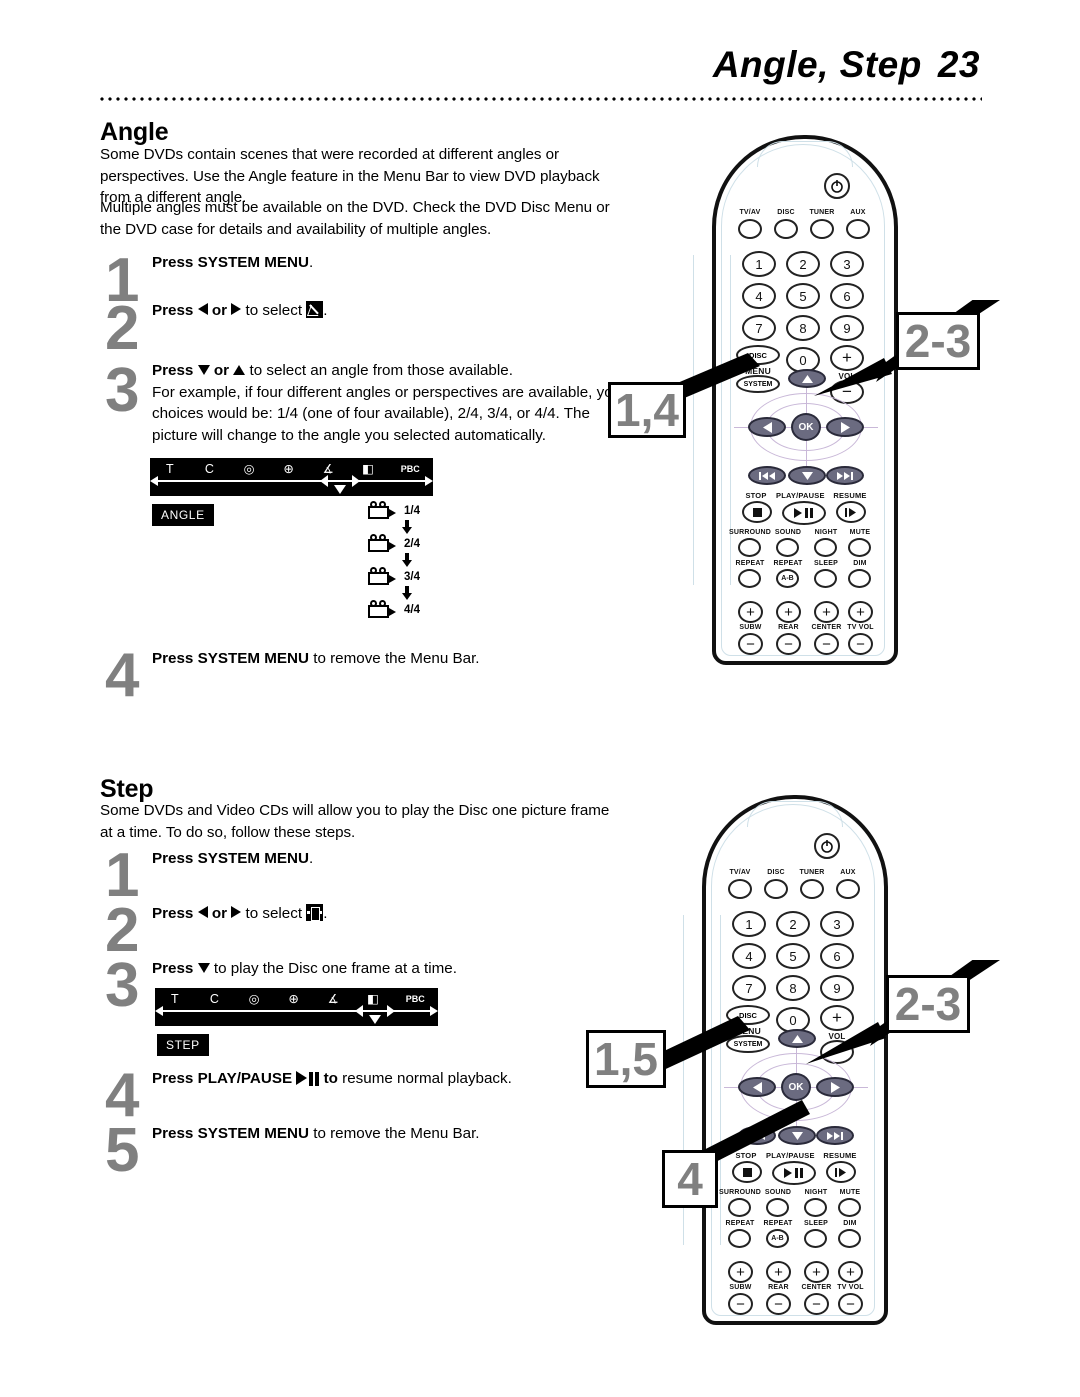 This screenshot has height=1397, width=1080. Describe the element at coordinates (240, 310) in the screenshot. I see `angle-step-2-text: Press or to select .` at that location.